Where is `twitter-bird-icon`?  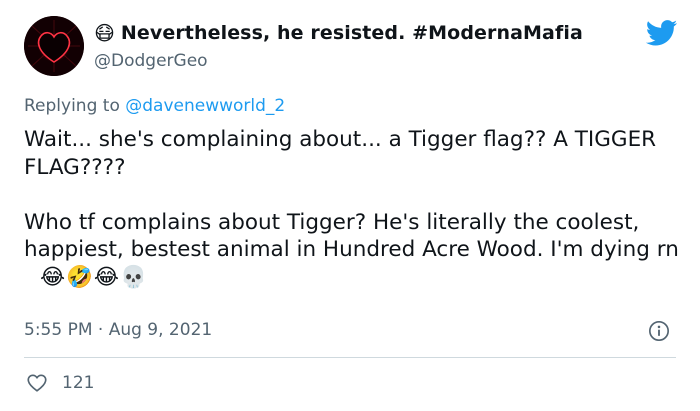
twitter-bird-icon is located at coordinates (662, 33).